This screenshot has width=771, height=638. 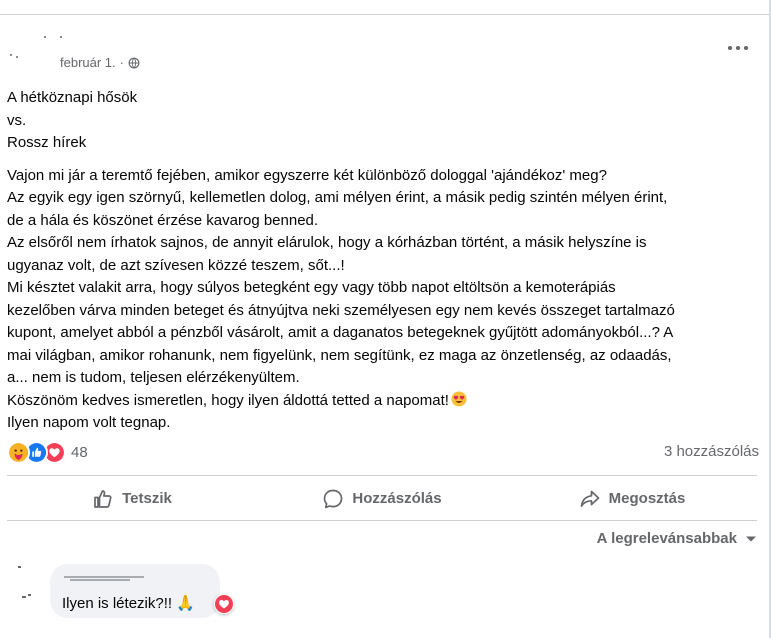 I want to click on post-actions: Tetszik Hozzászólás Megosztás, so click(x=382, y=498).